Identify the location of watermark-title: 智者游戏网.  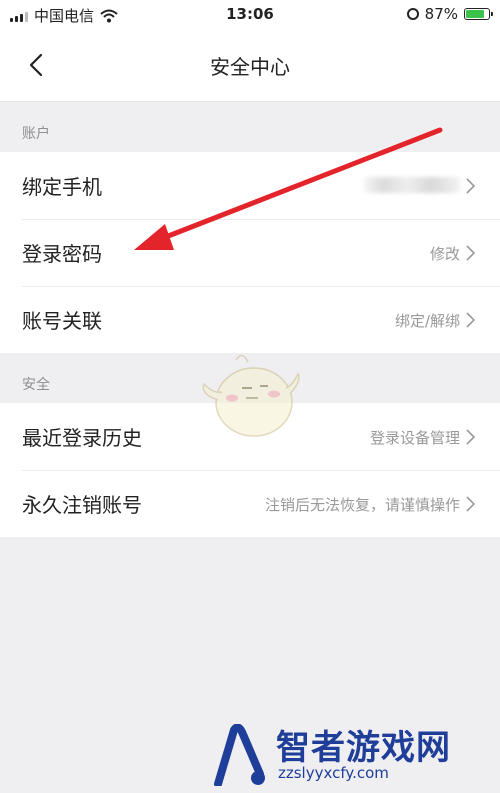
(363, 748).